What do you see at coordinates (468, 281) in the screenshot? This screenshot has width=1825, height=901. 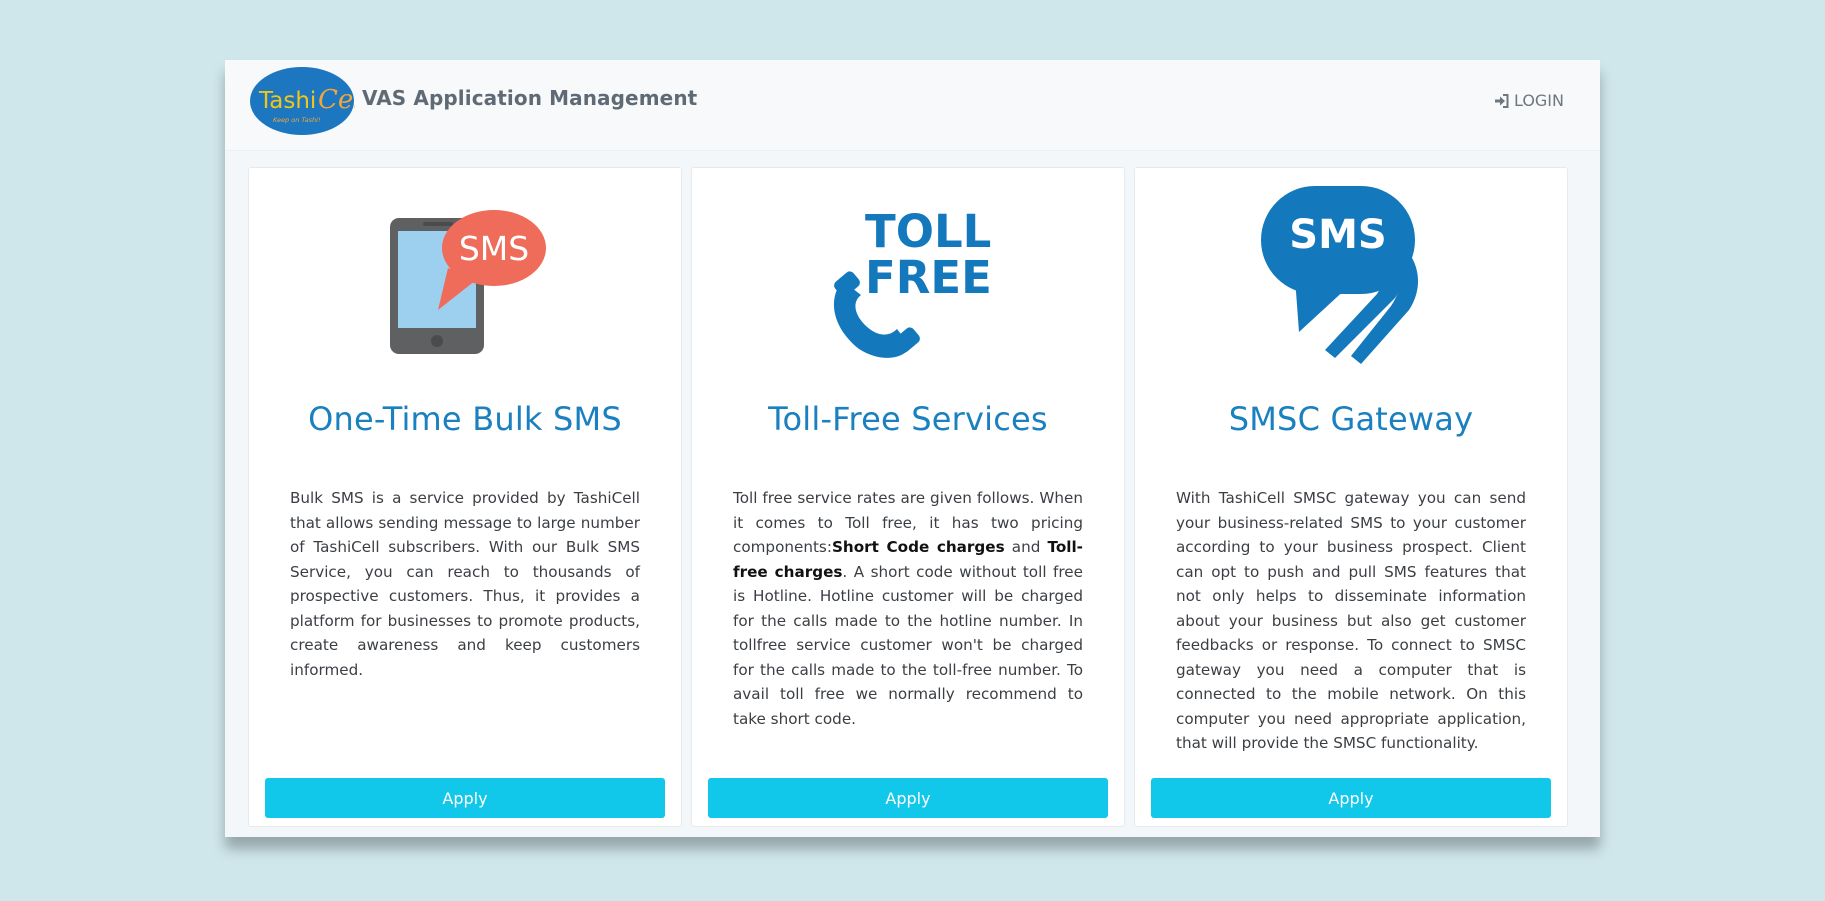 I see `sms-phone-icon: SMS` at bounding box center [468, 281].